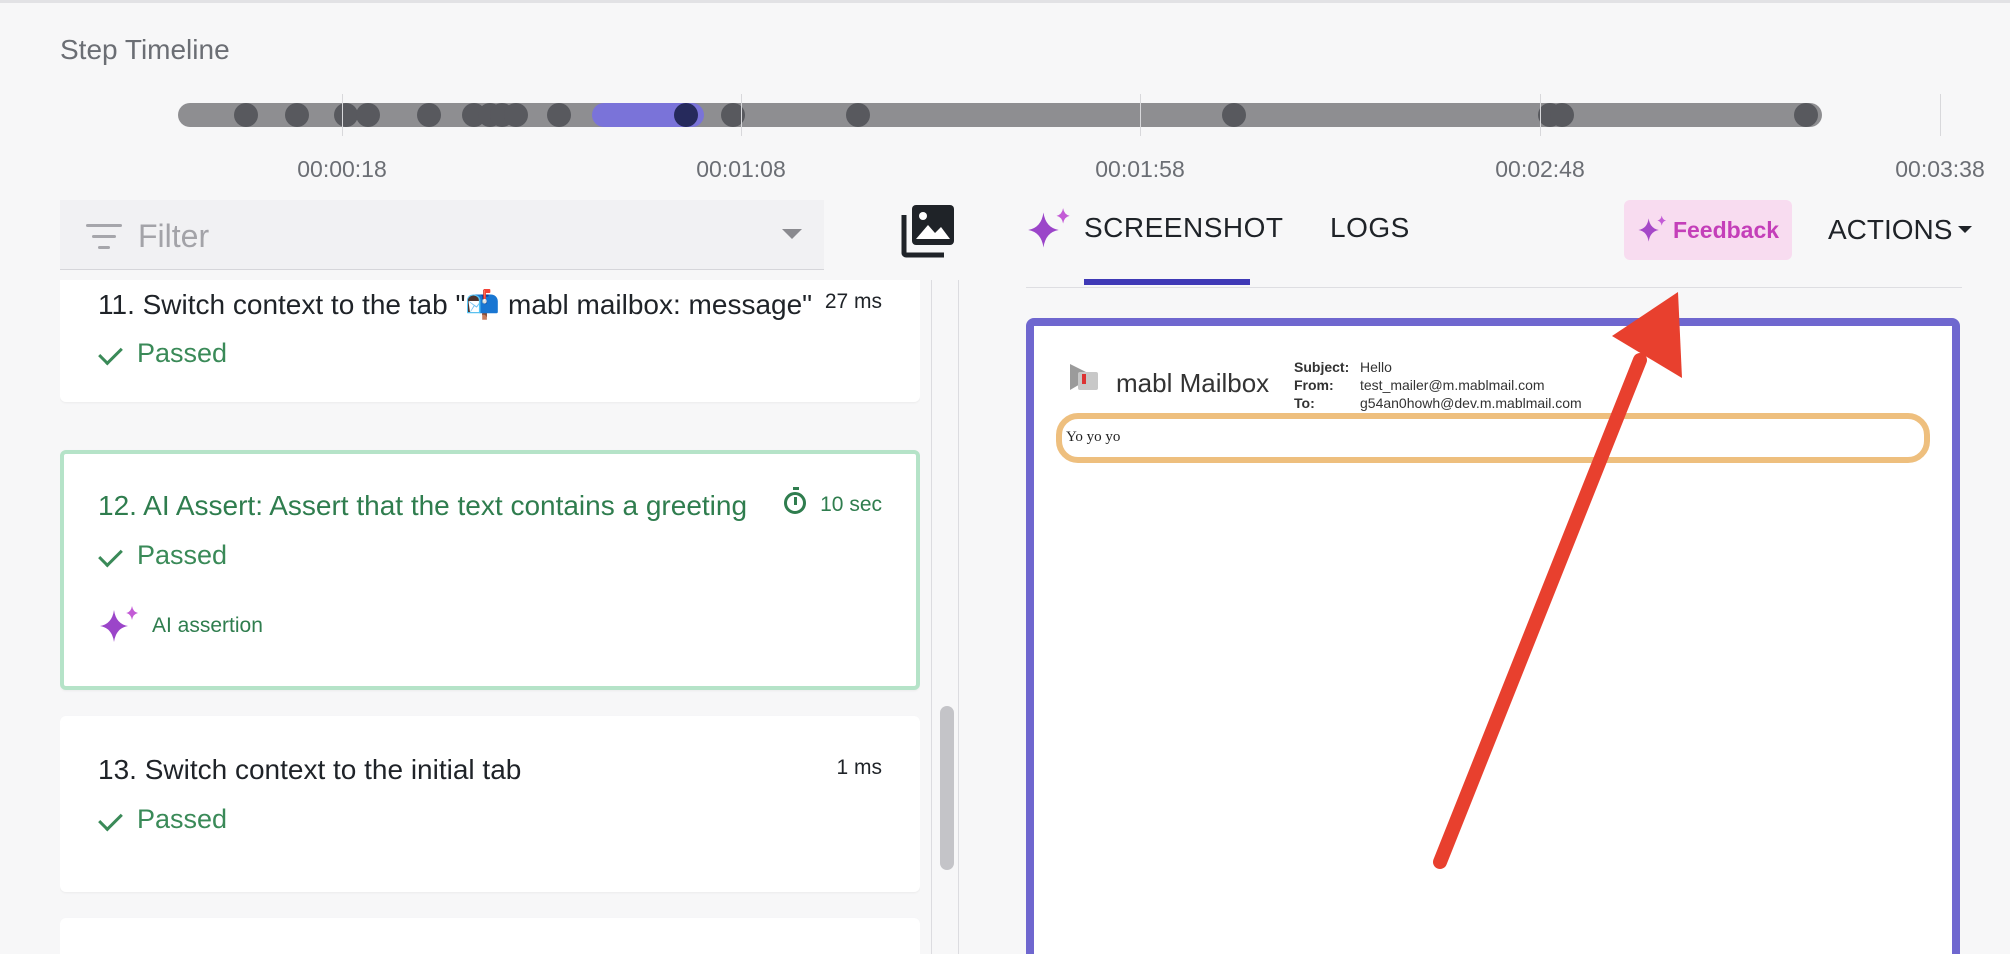 This screenshot has width=2010, height=954. I want to click on feedback-button: Feedback, so click(1708, 230).